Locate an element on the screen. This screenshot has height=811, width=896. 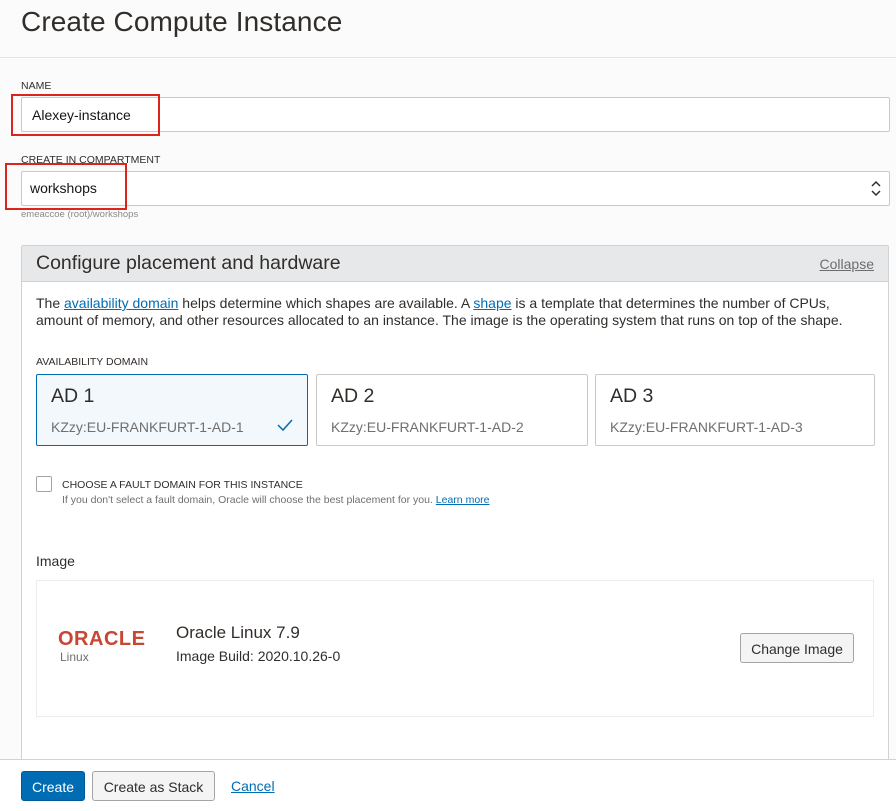
image-name: Oracle Linux 7.9 is located at coordinates (238, 632).